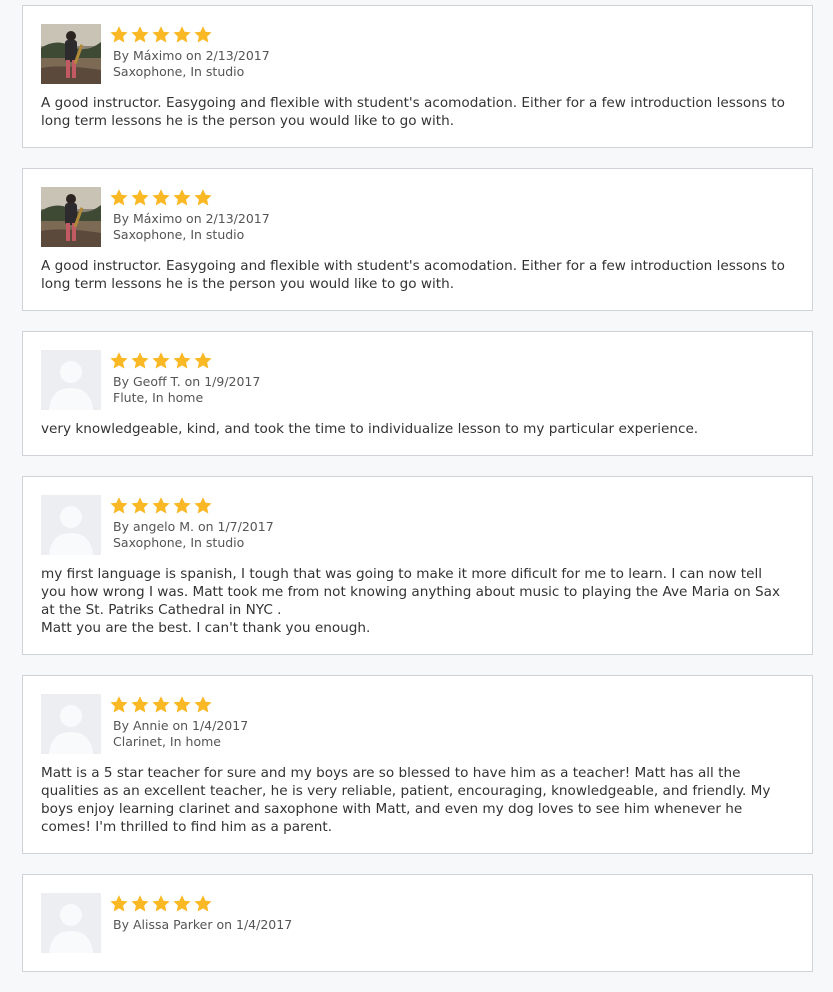 Image resolution: width=833 pixels, height=992 pixels. I want to click on review-header: By Alissa Parker on 1/4/2017, so click(417, 923).